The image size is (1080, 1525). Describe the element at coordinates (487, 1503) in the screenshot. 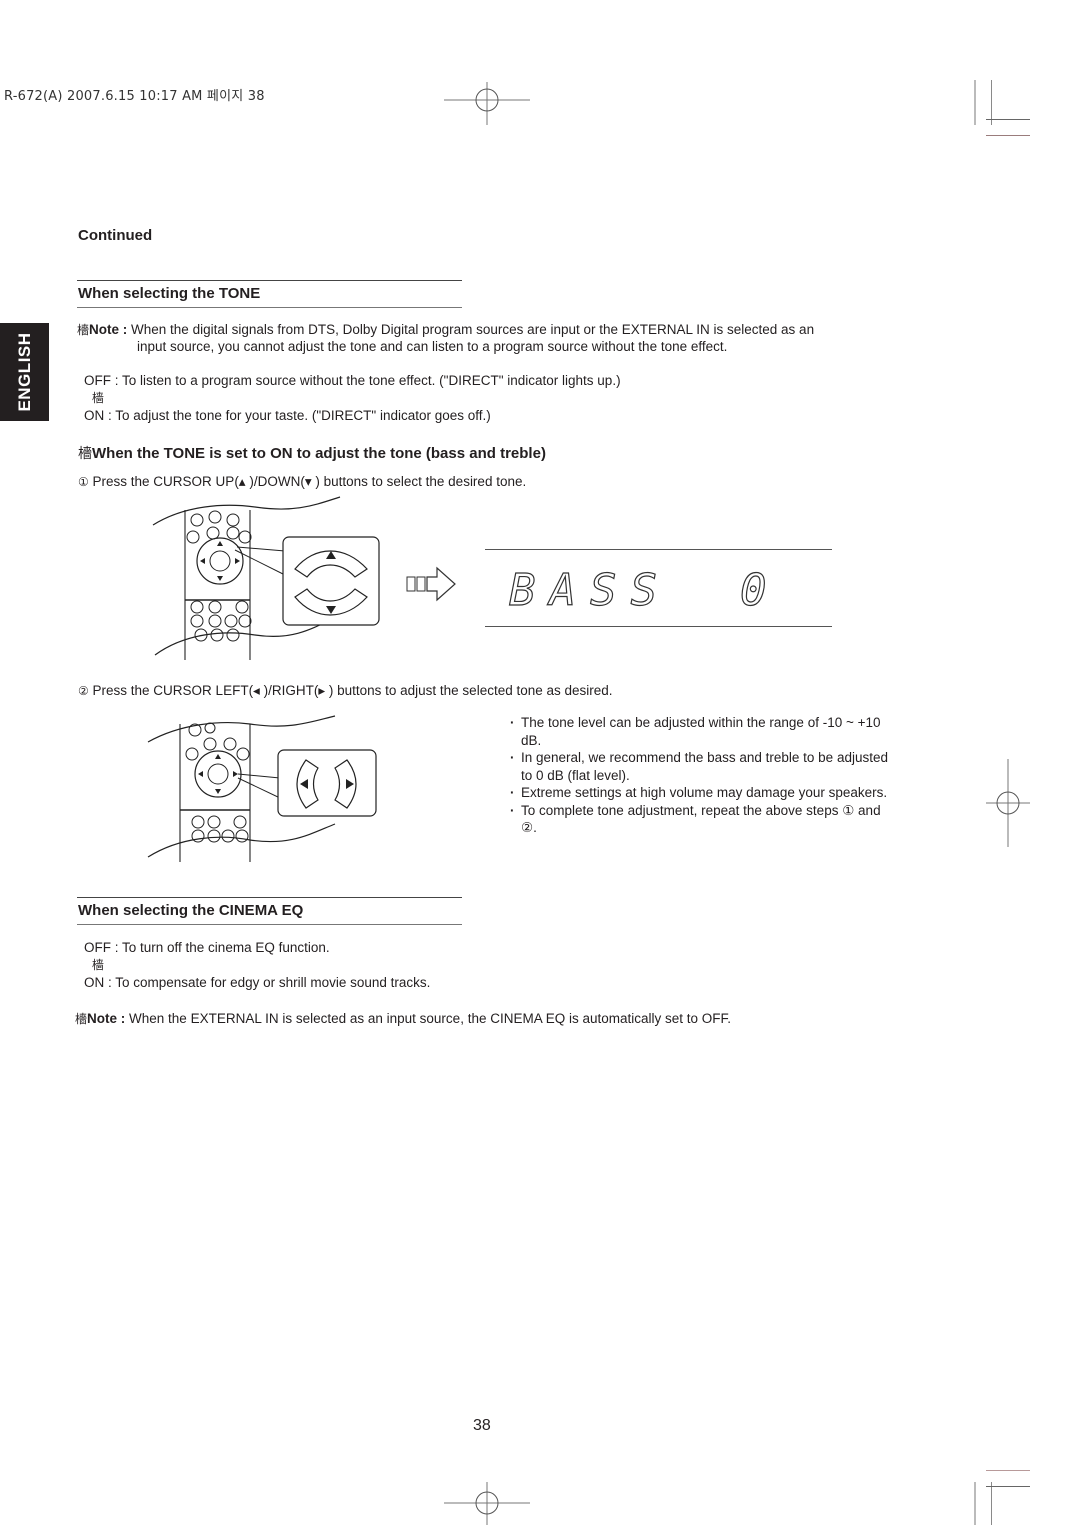

I see `registration-mark-bottom` at that location.